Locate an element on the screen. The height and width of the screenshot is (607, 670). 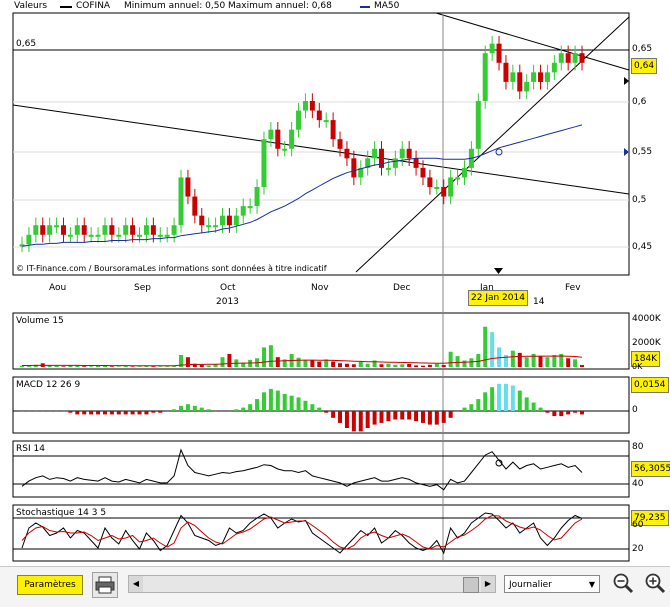
rsi-y-tick: 40 is located at coordinates (637, 484).